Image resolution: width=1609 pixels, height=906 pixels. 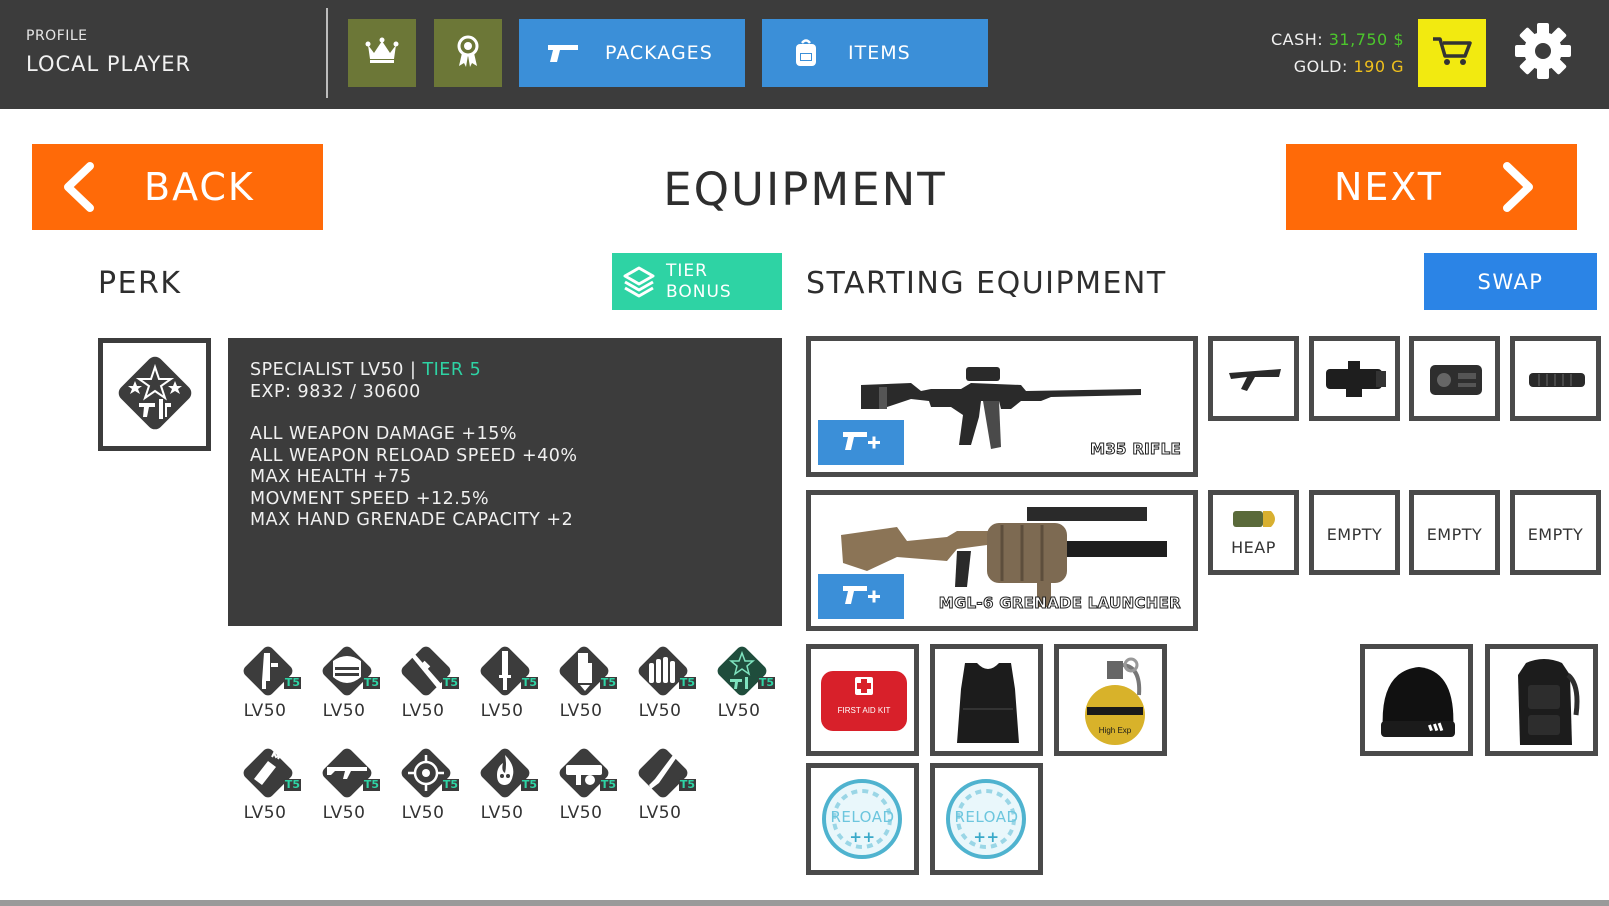 I want to click on perk-skill-armor: T5 LV50, so click(x=344, y=684).